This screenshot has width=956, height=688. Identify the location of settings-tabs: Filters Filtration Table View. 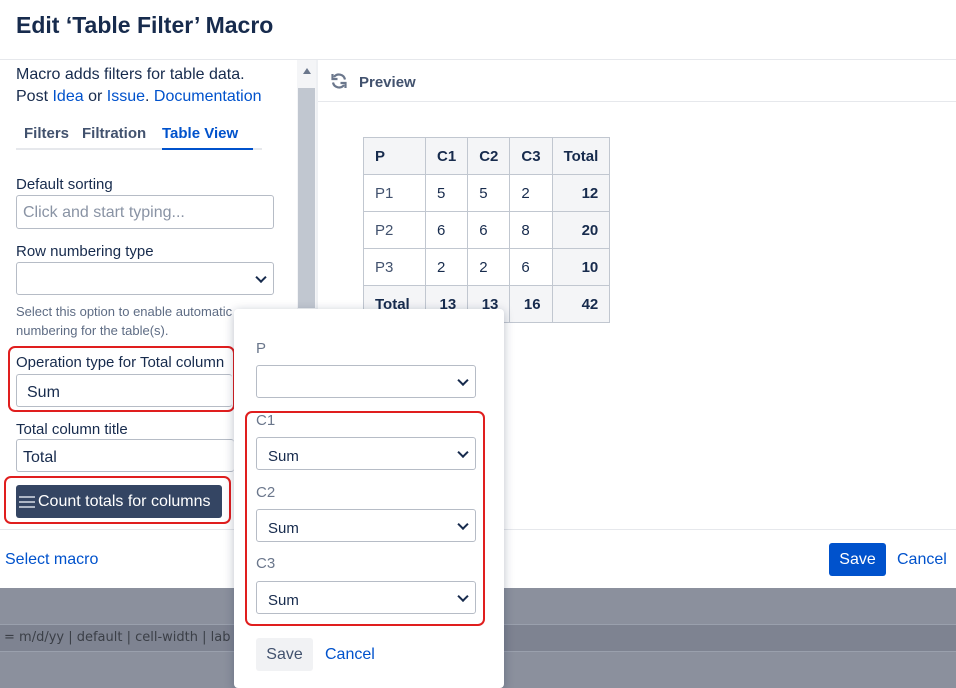
(139, 137).